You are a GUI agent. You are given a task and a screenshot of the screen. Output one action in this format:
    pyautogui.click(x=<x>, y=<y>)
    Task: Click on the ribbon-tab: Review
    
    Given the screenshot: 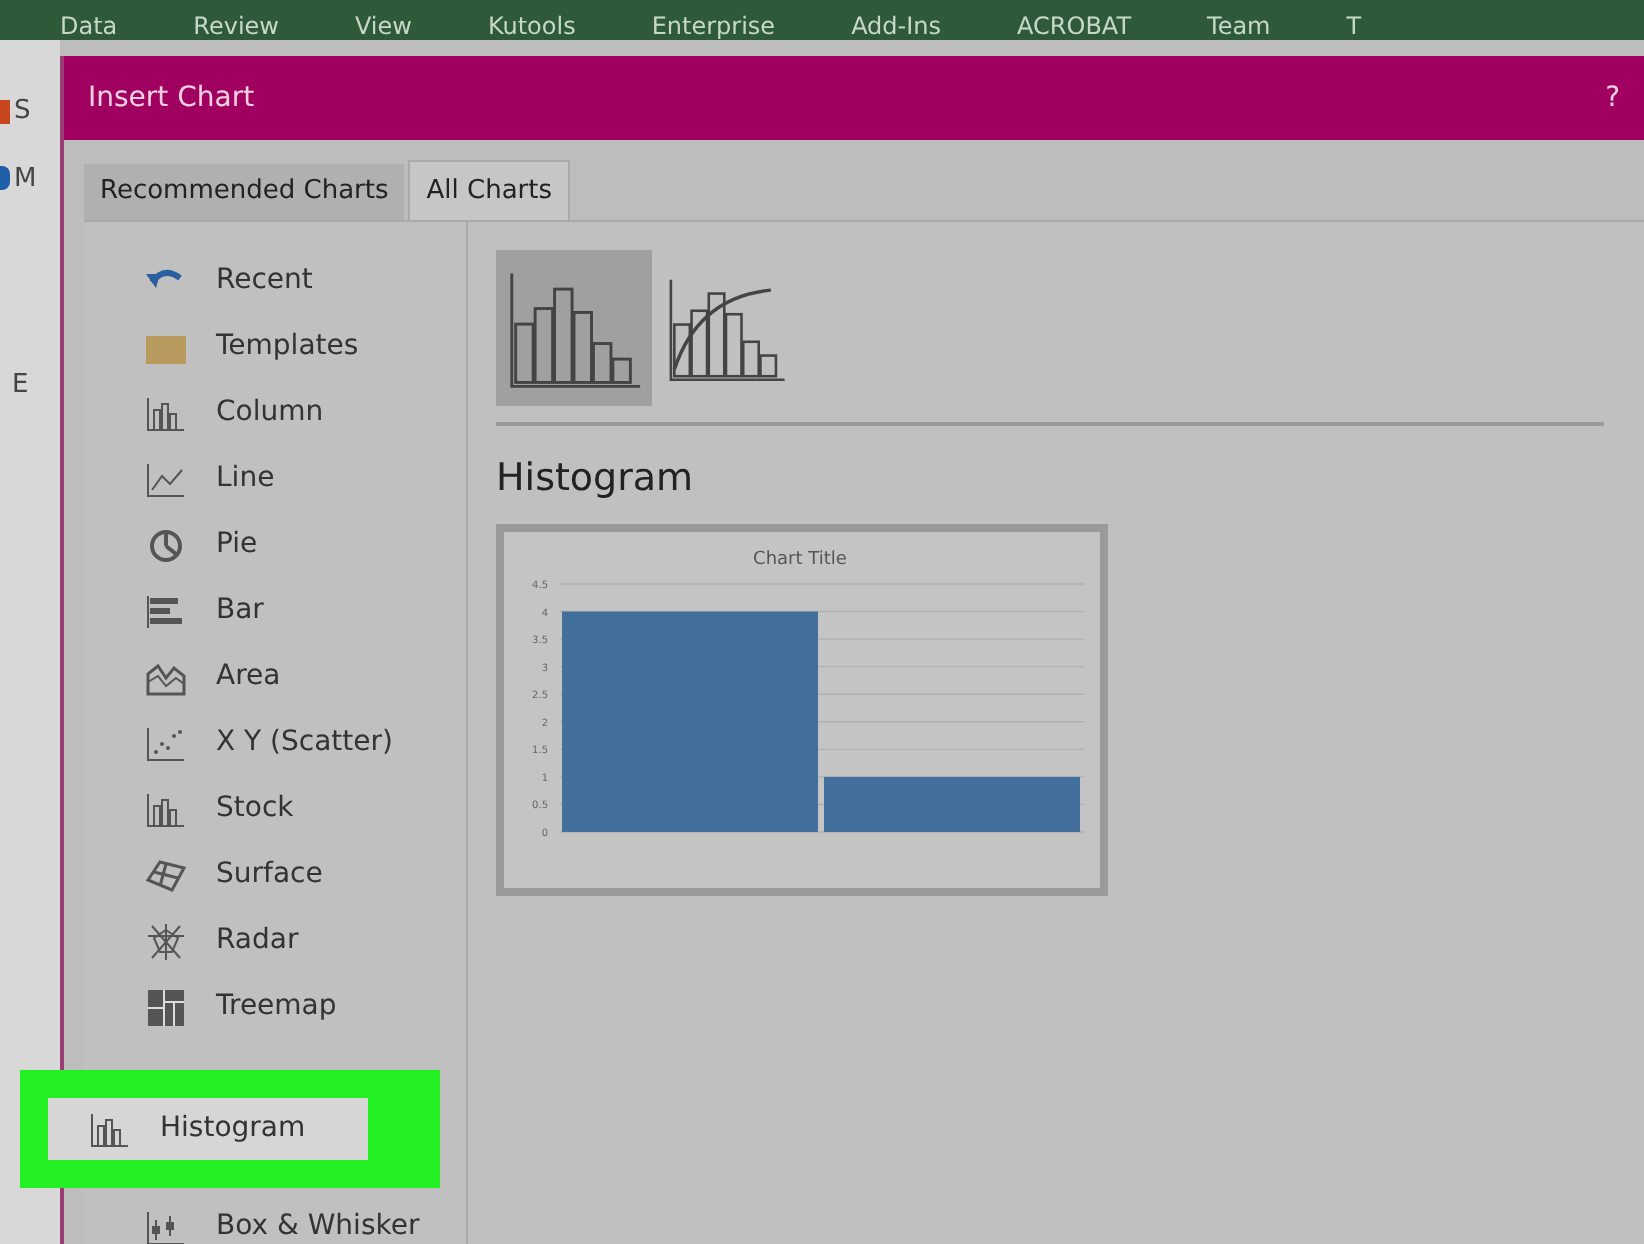 What is the action you would take?
    pyautogui.click(x=236, y=26)
    